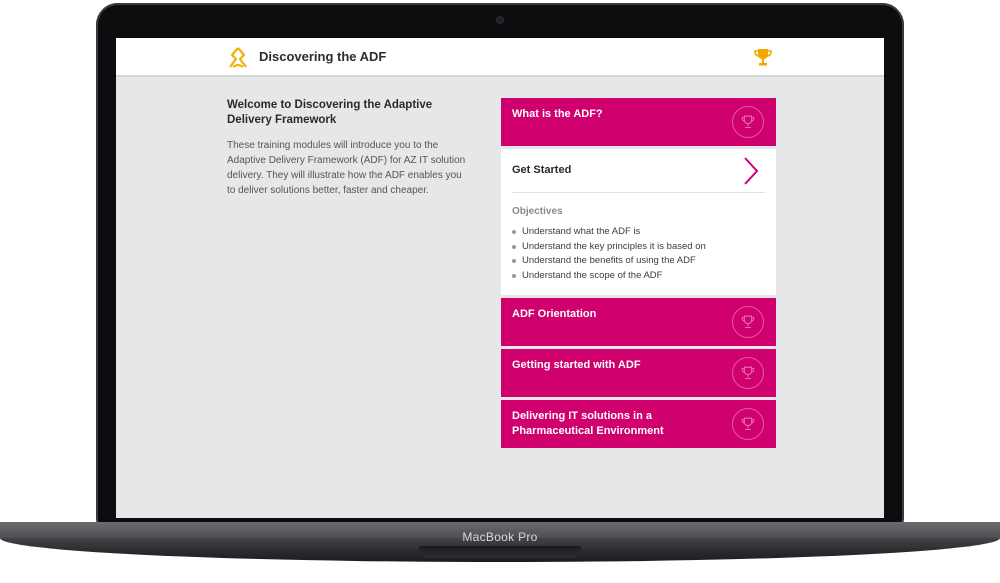 This screenshot has width=1000, height=583. What do you see at coordinates (500, 537) in the screenshot?
I see `device-label: MacBook Pro` at bounding box center [500, 537].